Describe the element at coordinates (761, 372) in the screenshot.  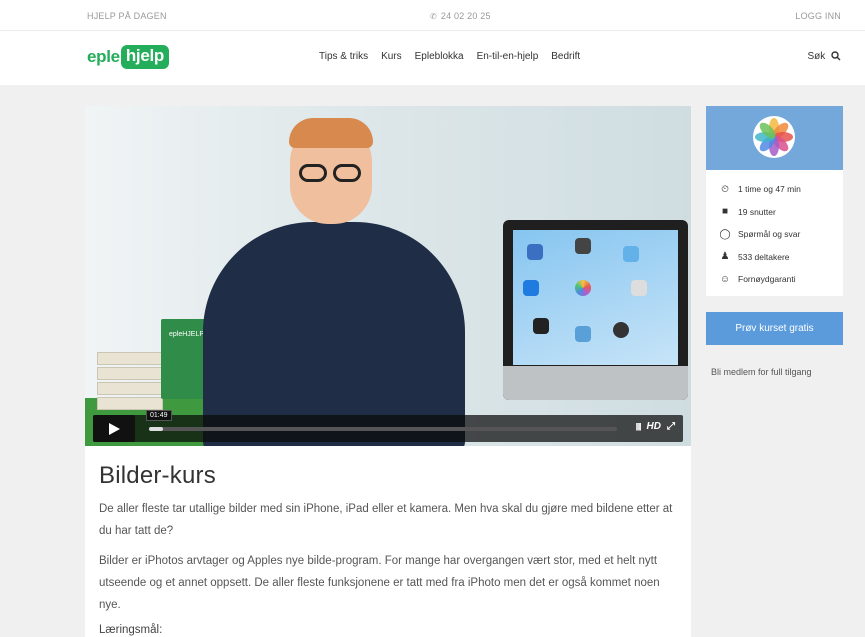
I see `membership-link: Bli medlem for full tilgang` at that location.